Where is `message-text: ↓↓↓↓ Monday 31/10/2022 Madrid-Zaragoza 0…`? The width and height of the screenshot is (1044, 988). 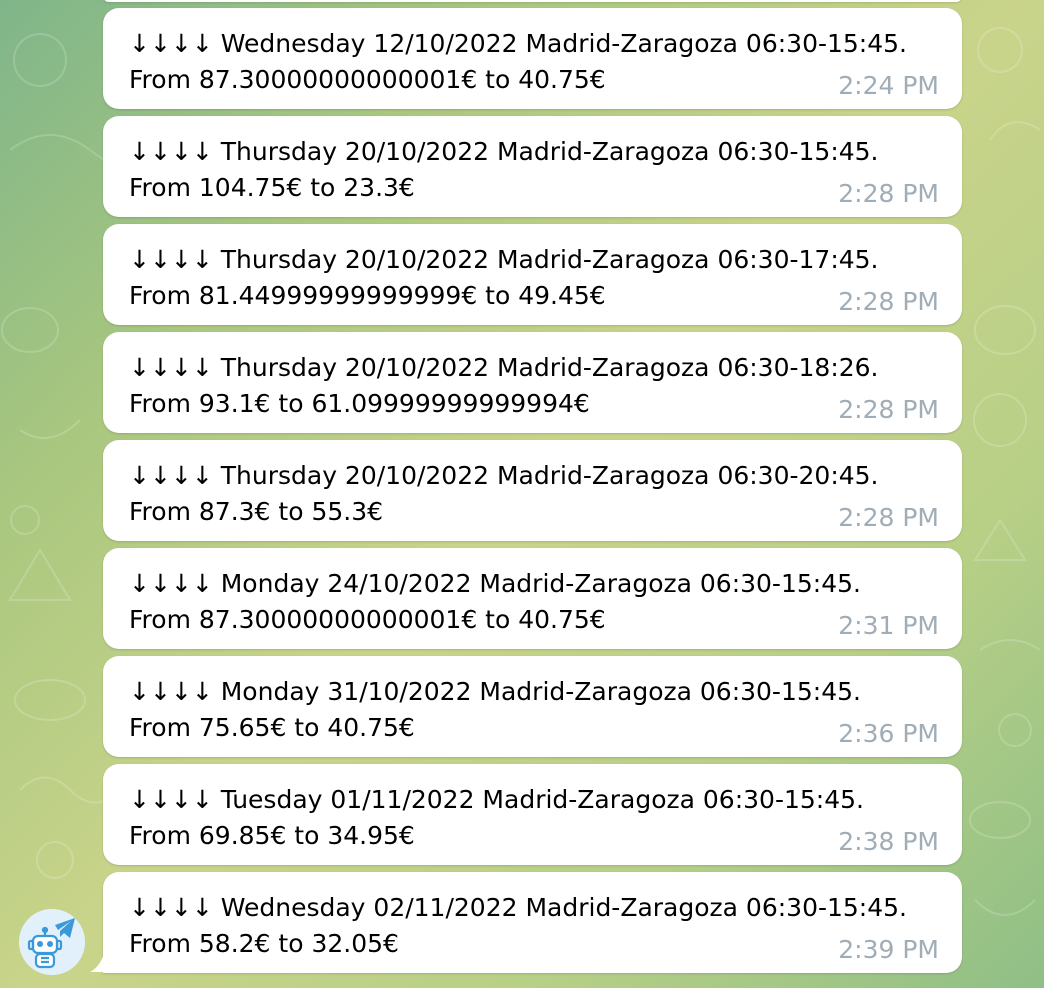
message-text: ↓↓↓↓ Monday 31/10/2022 Madrid-Zaragoza 0… is located at coordinates (495, 709).